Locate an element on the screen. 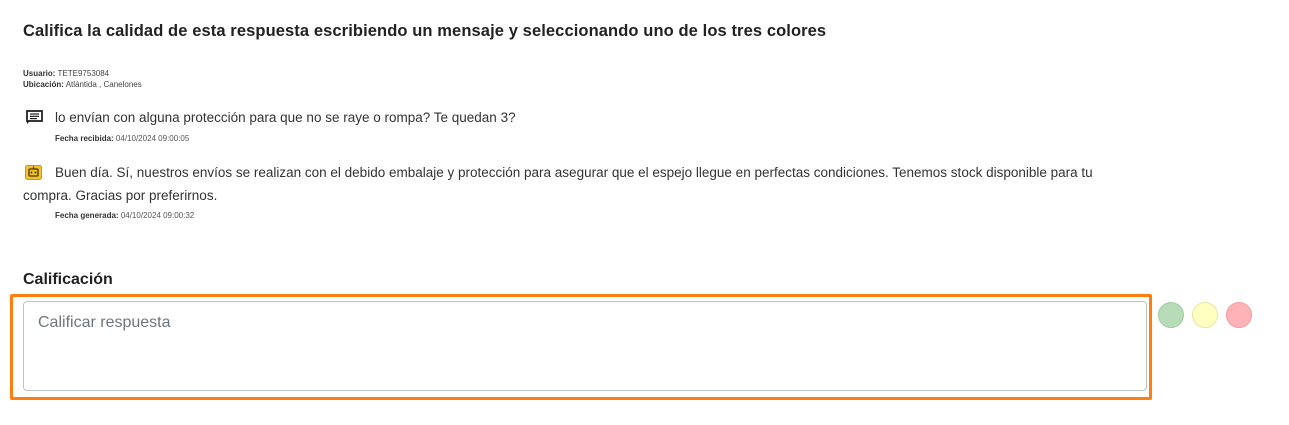 The width and height of the screenshot is (1289, 425). user-label: Usuario: is located at coordinates (39, 73).